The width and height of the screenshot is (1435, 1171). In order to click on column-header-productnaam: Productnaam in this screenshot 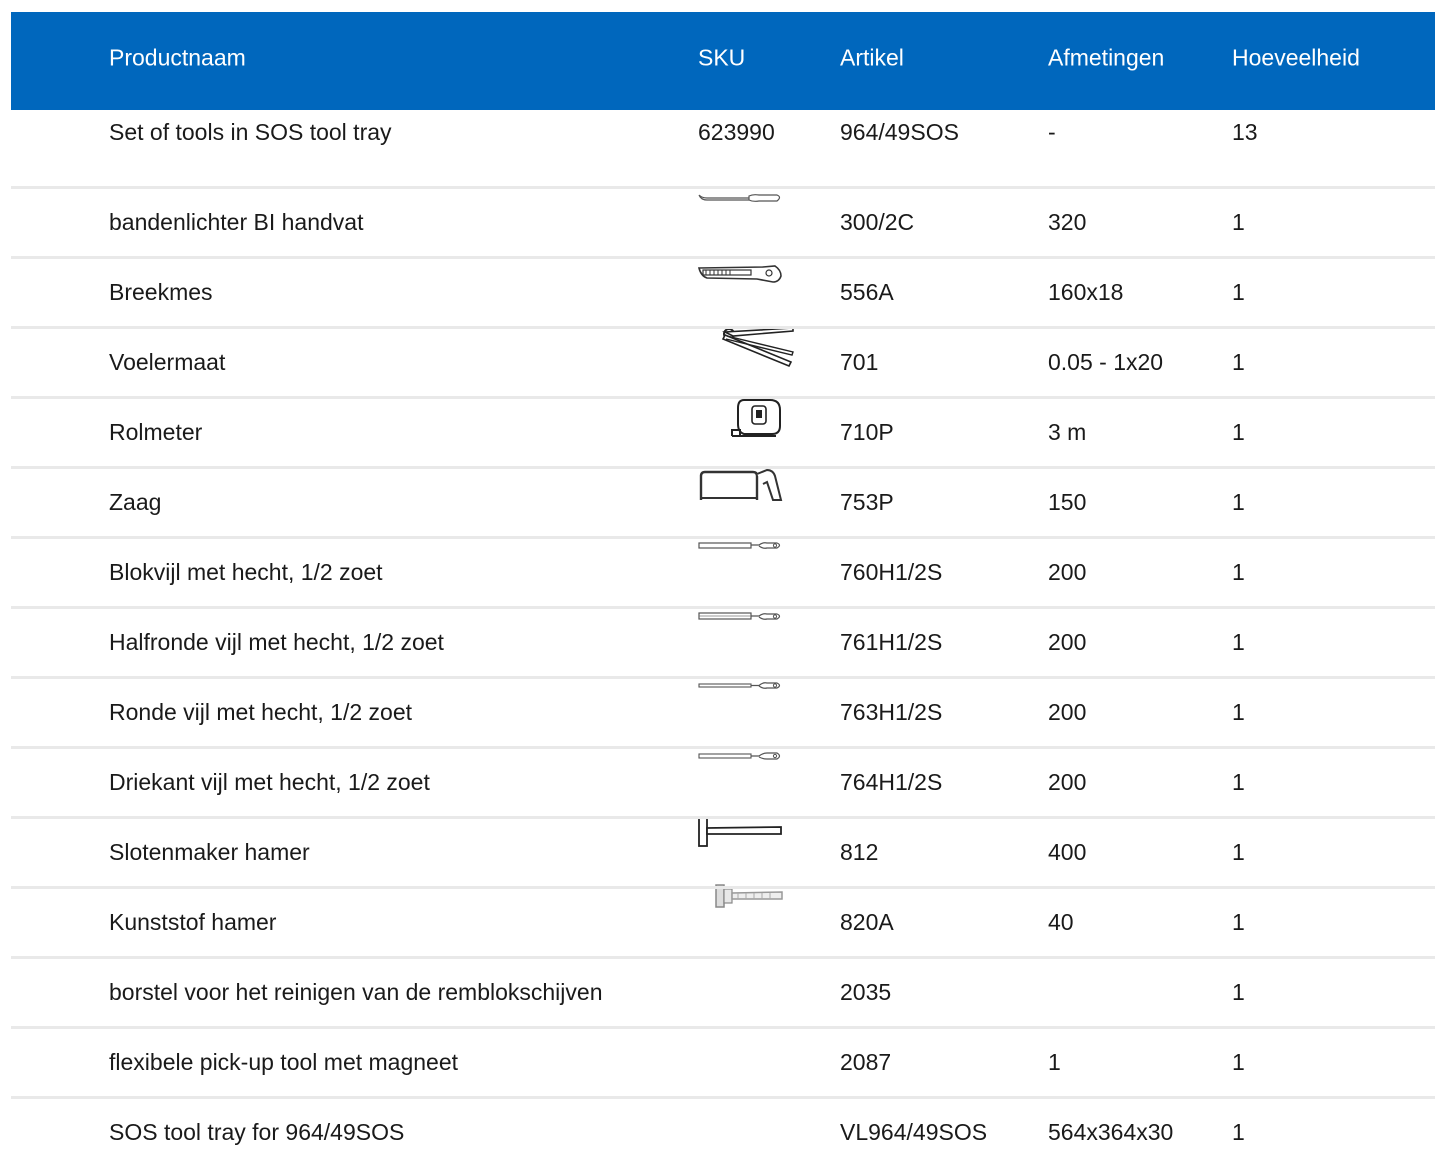, I will do `click(177, 58)`.